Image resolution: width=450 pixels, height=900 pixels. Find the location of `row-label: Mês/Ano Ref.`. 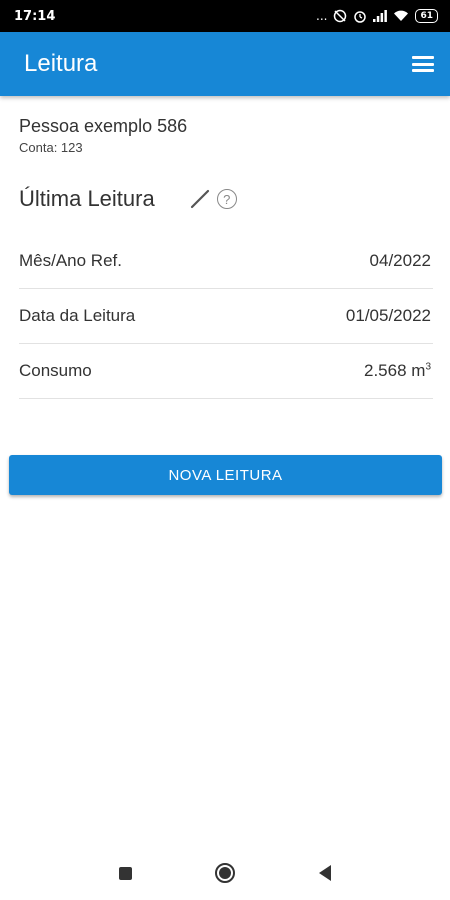

row-label: Mês/Ano Ref. is located at coordinates (70, 260).